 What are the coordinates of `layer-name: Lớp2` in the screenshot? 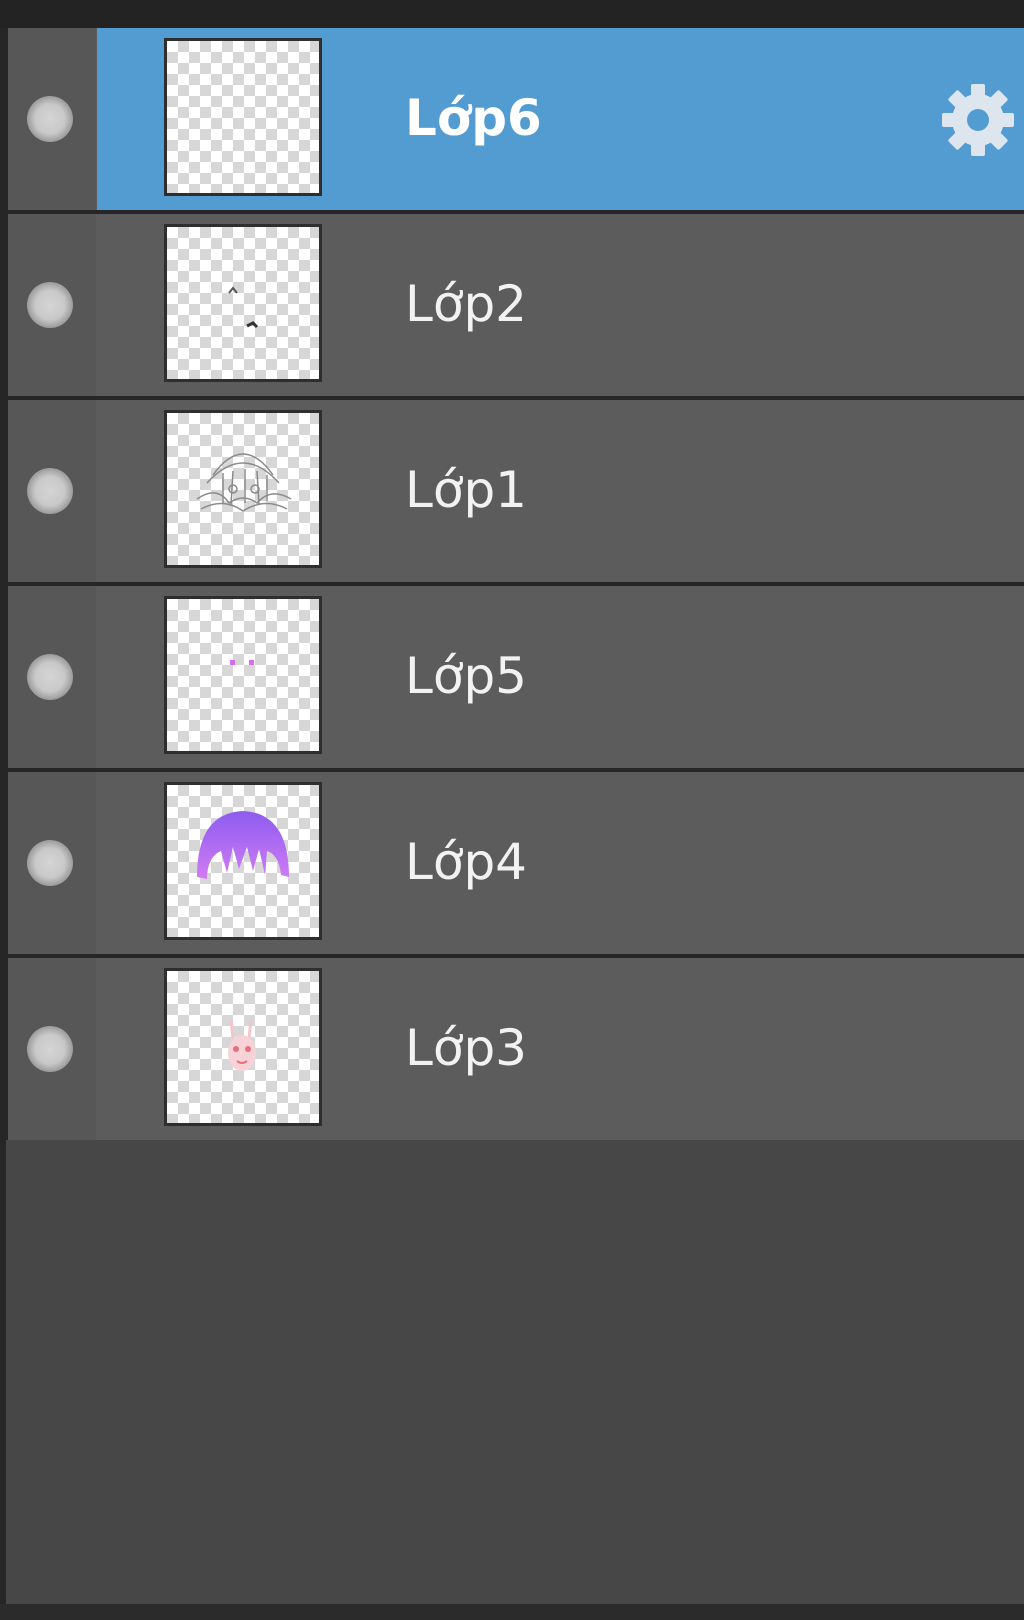 It's located at (466, 304).